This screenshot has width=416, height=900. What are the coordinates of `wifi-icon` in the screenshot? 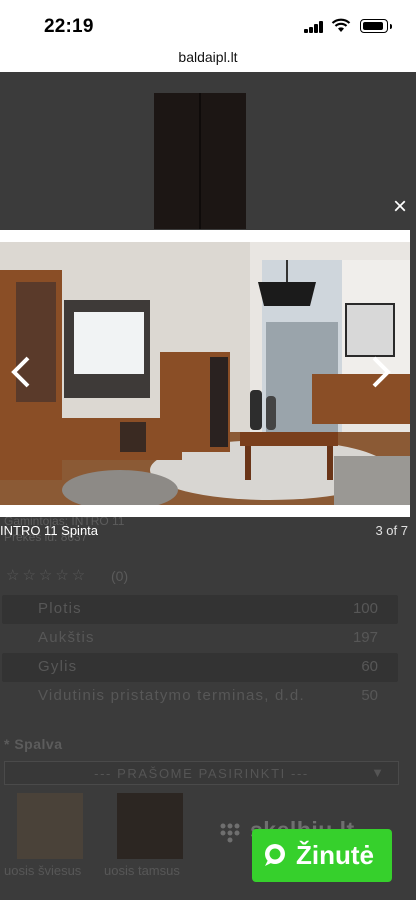 It's located at (341, 25).